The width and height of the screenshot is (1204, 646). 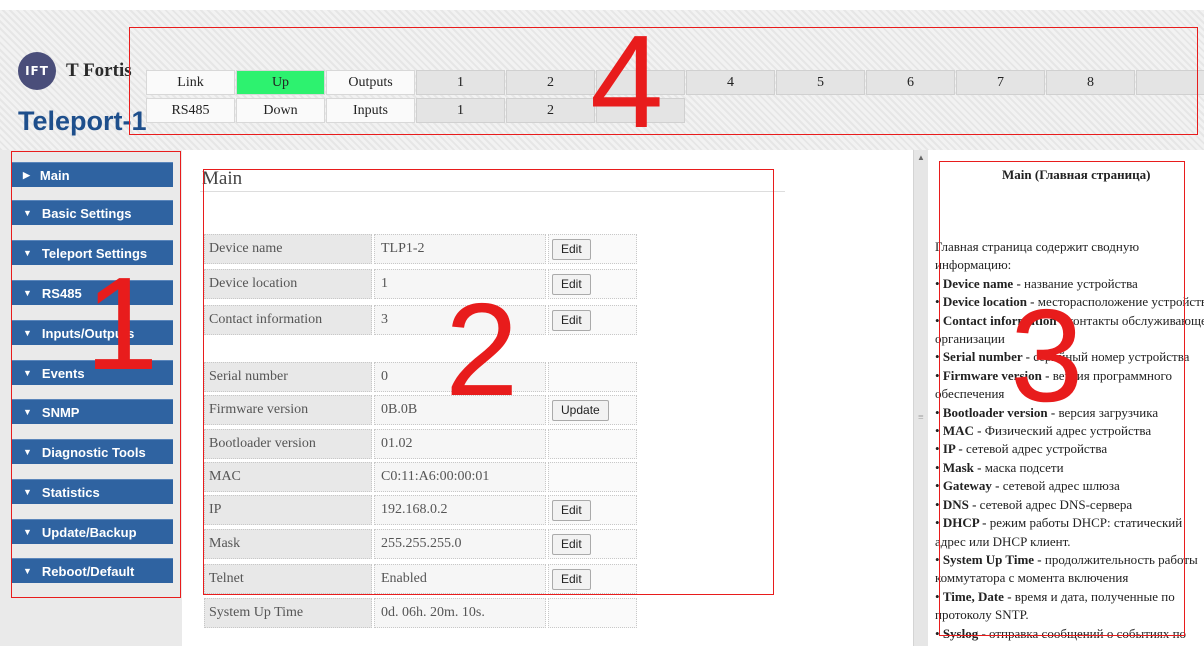 I want to click on help-scrollbar: ▲ ≡, so click(x=920, y=398).